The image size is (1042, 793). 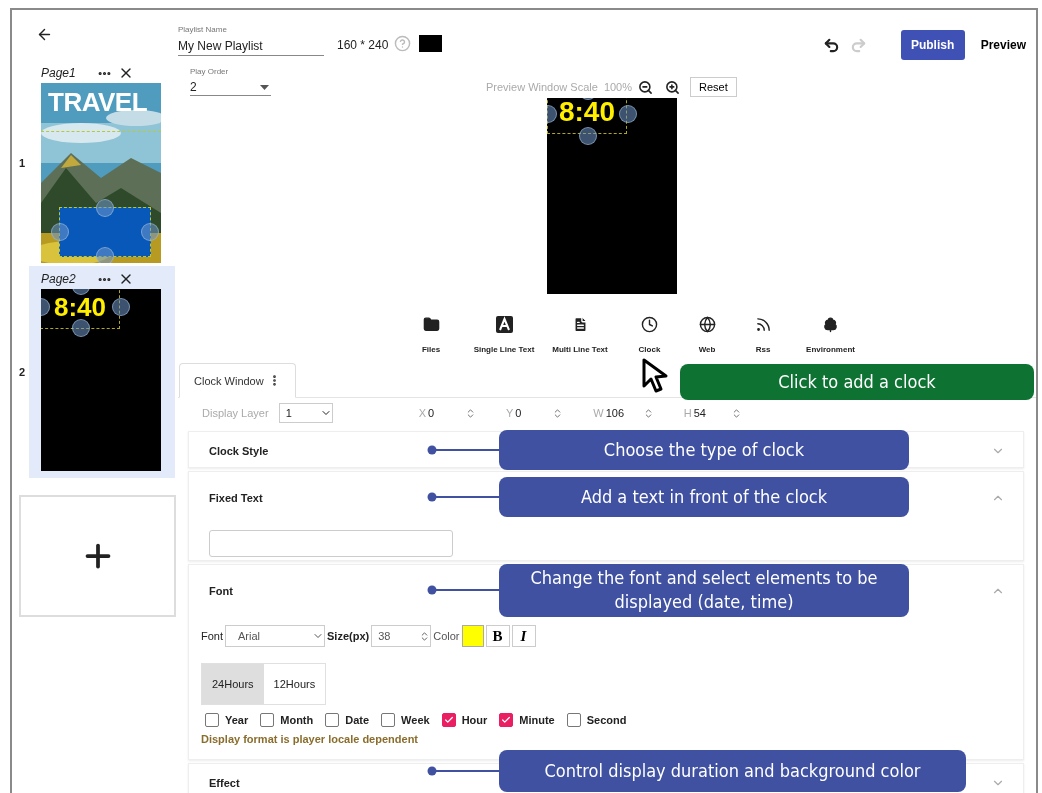 What do you see at coordinates (649, 335) in the screenshot?
I see `widget-button: Clock` at bounding box center [649, 335].